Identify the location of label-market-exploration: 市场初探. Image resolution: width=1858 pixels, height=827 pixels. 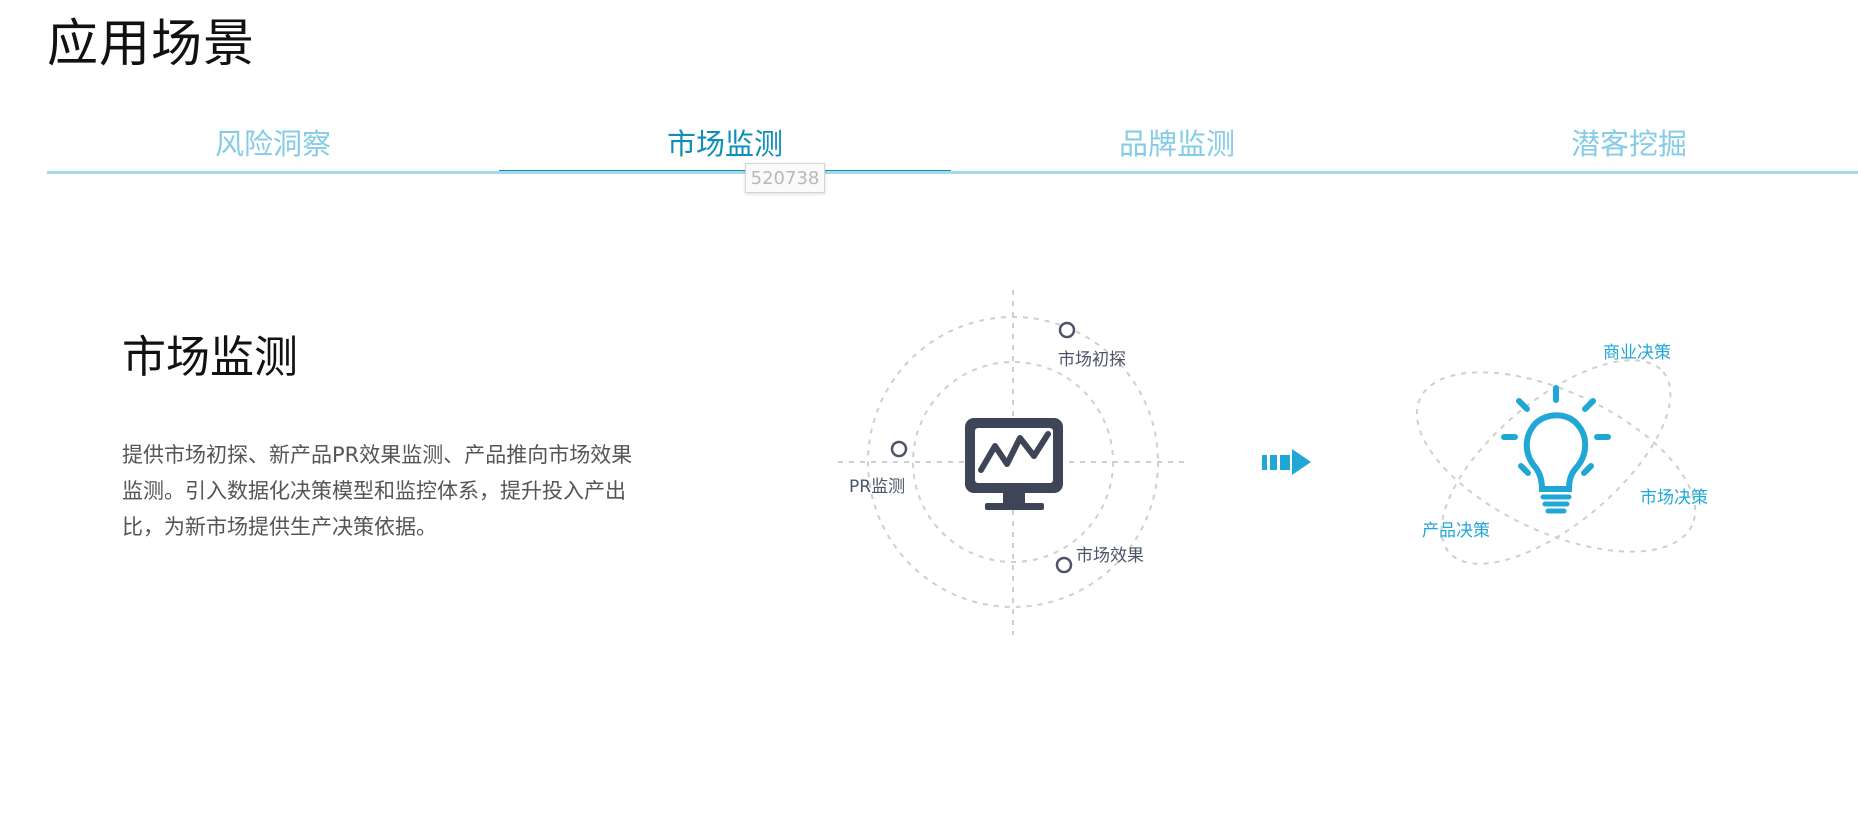
(1092, 360).